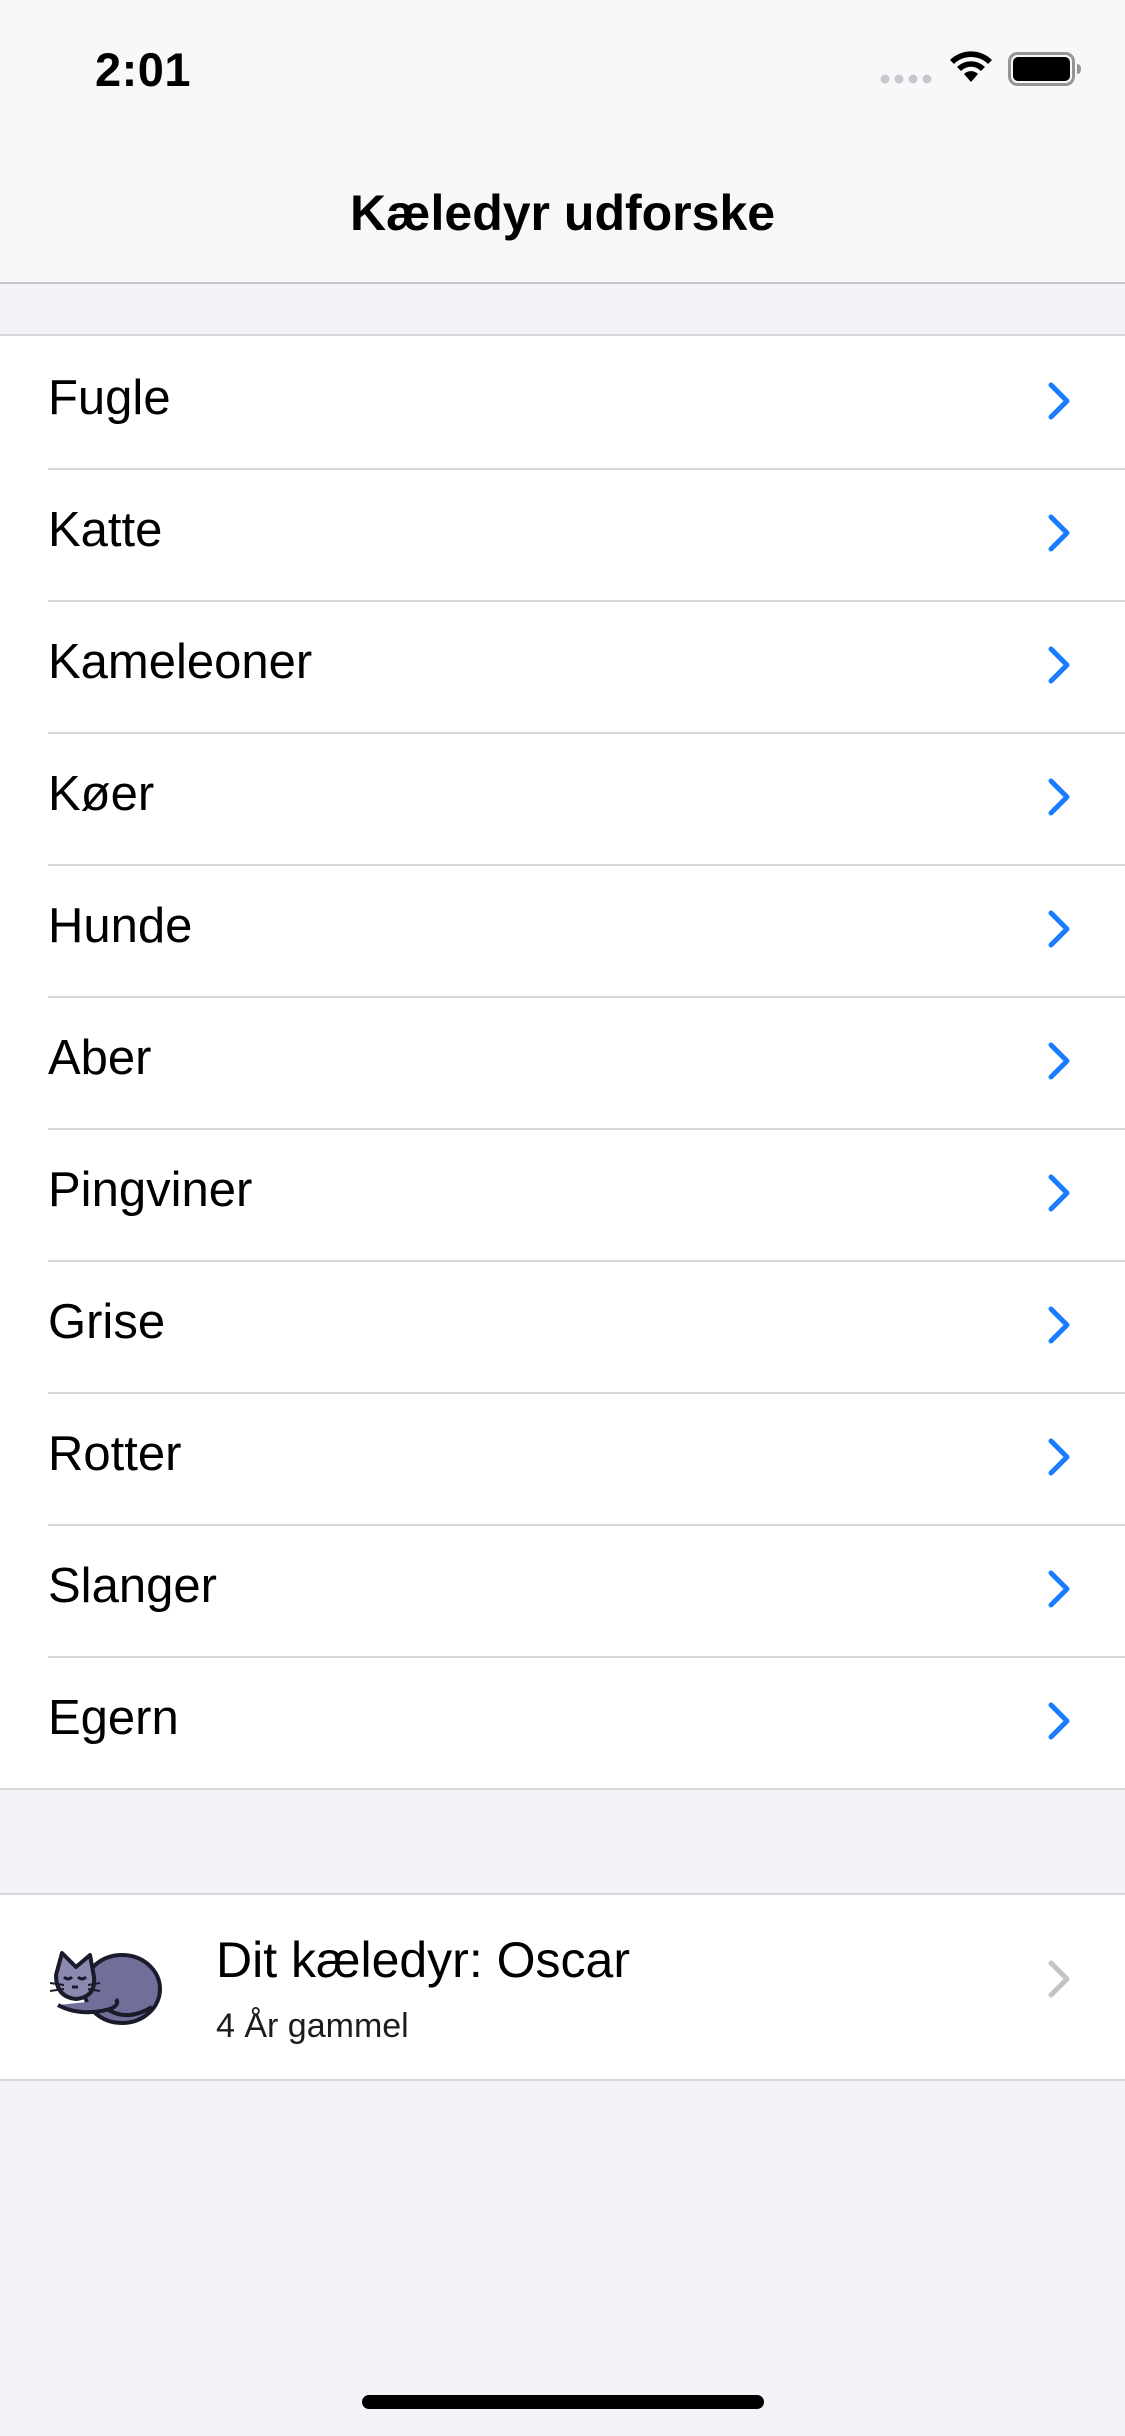 The height and width of the screenshot is (2436, 1125). I want to click on list-item-label: Grise, so click(107, 1322).